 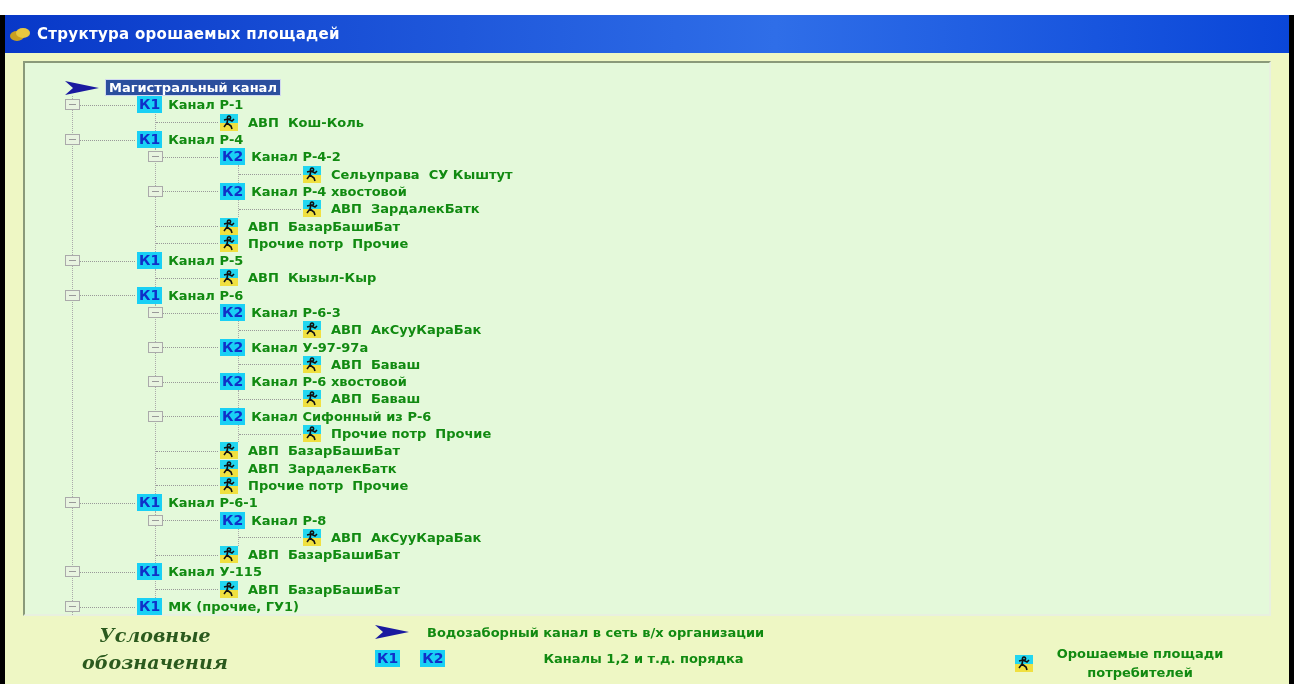 What do you see at coordinates (206, 261) in the screenshot?
I see `tree-item: Канал Р-5` at bounding box center [206, 261].